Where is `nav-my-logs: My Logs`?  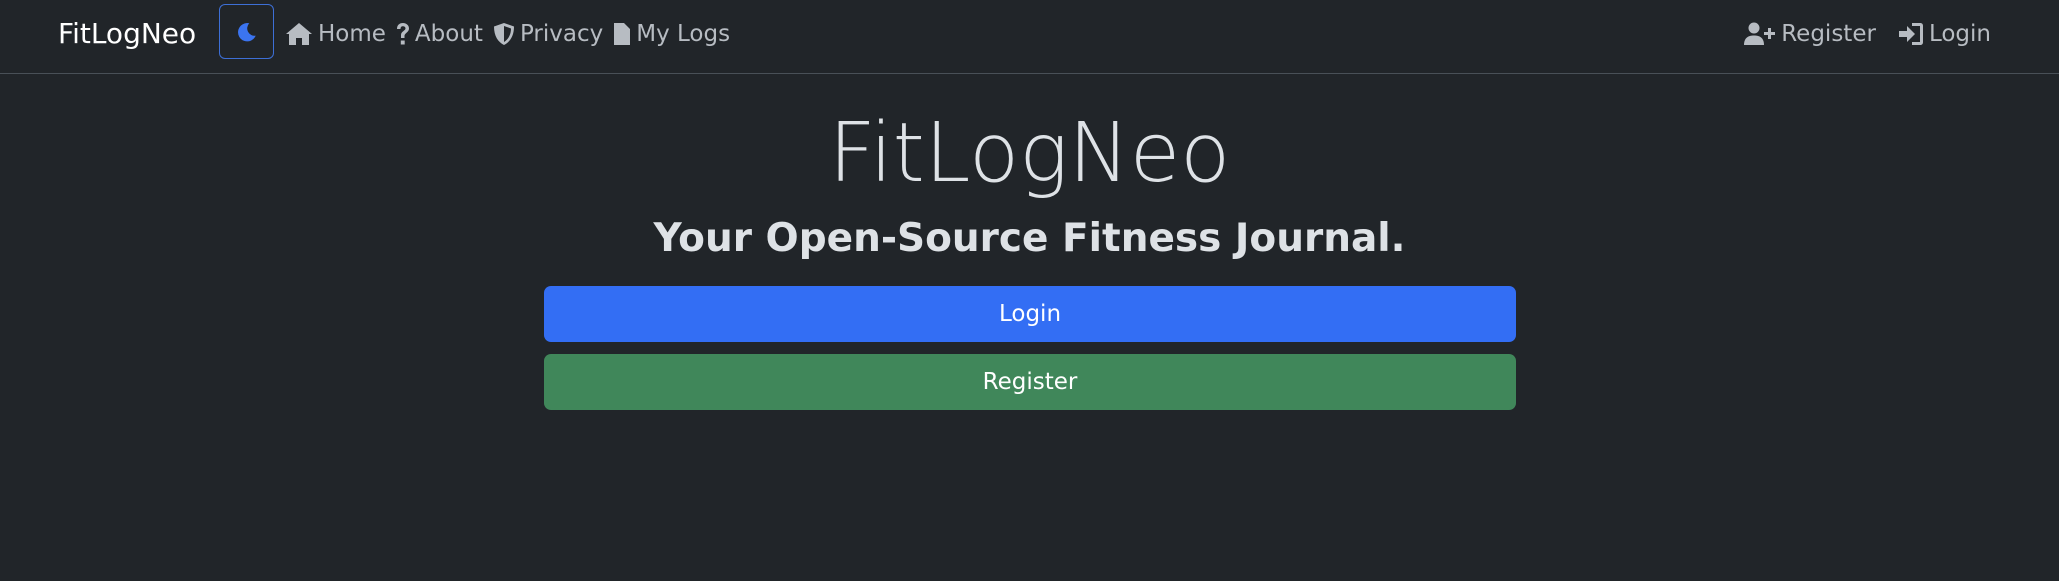 nav-my-logs: My Logs is located at coordinates (671, 34).